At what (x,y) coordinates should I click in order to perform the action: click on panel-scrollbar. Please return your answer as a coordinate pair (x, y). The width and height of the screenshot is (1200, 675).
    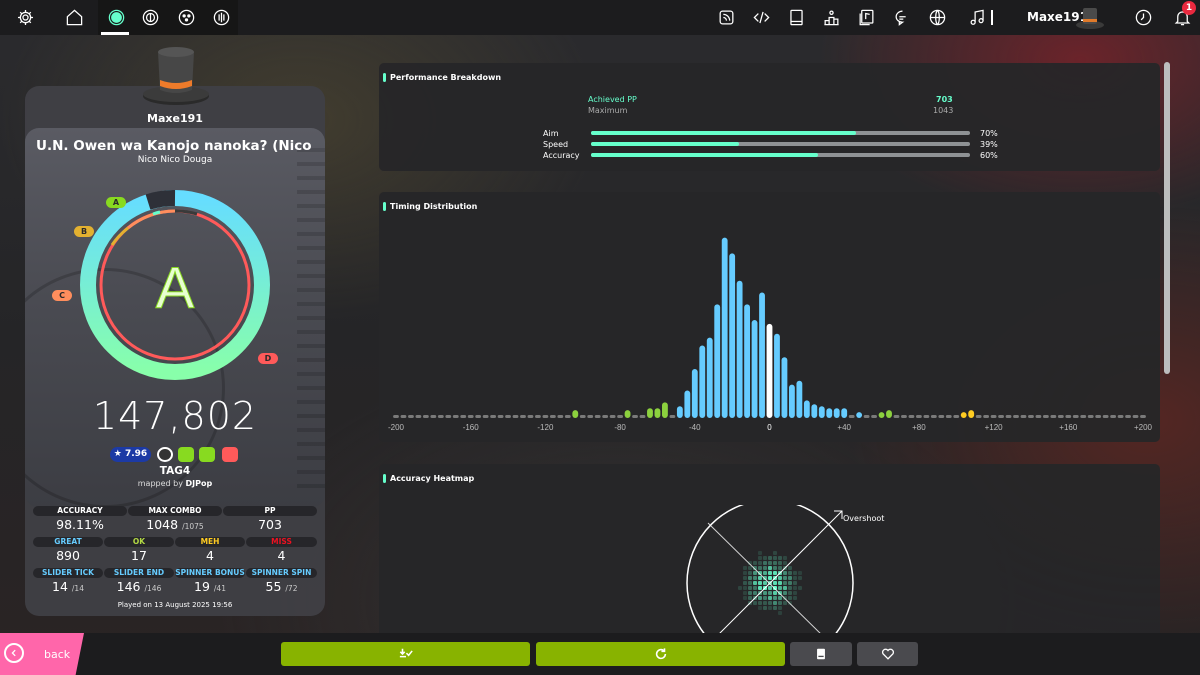
    Looking at the image, I should click on (1167, 218).